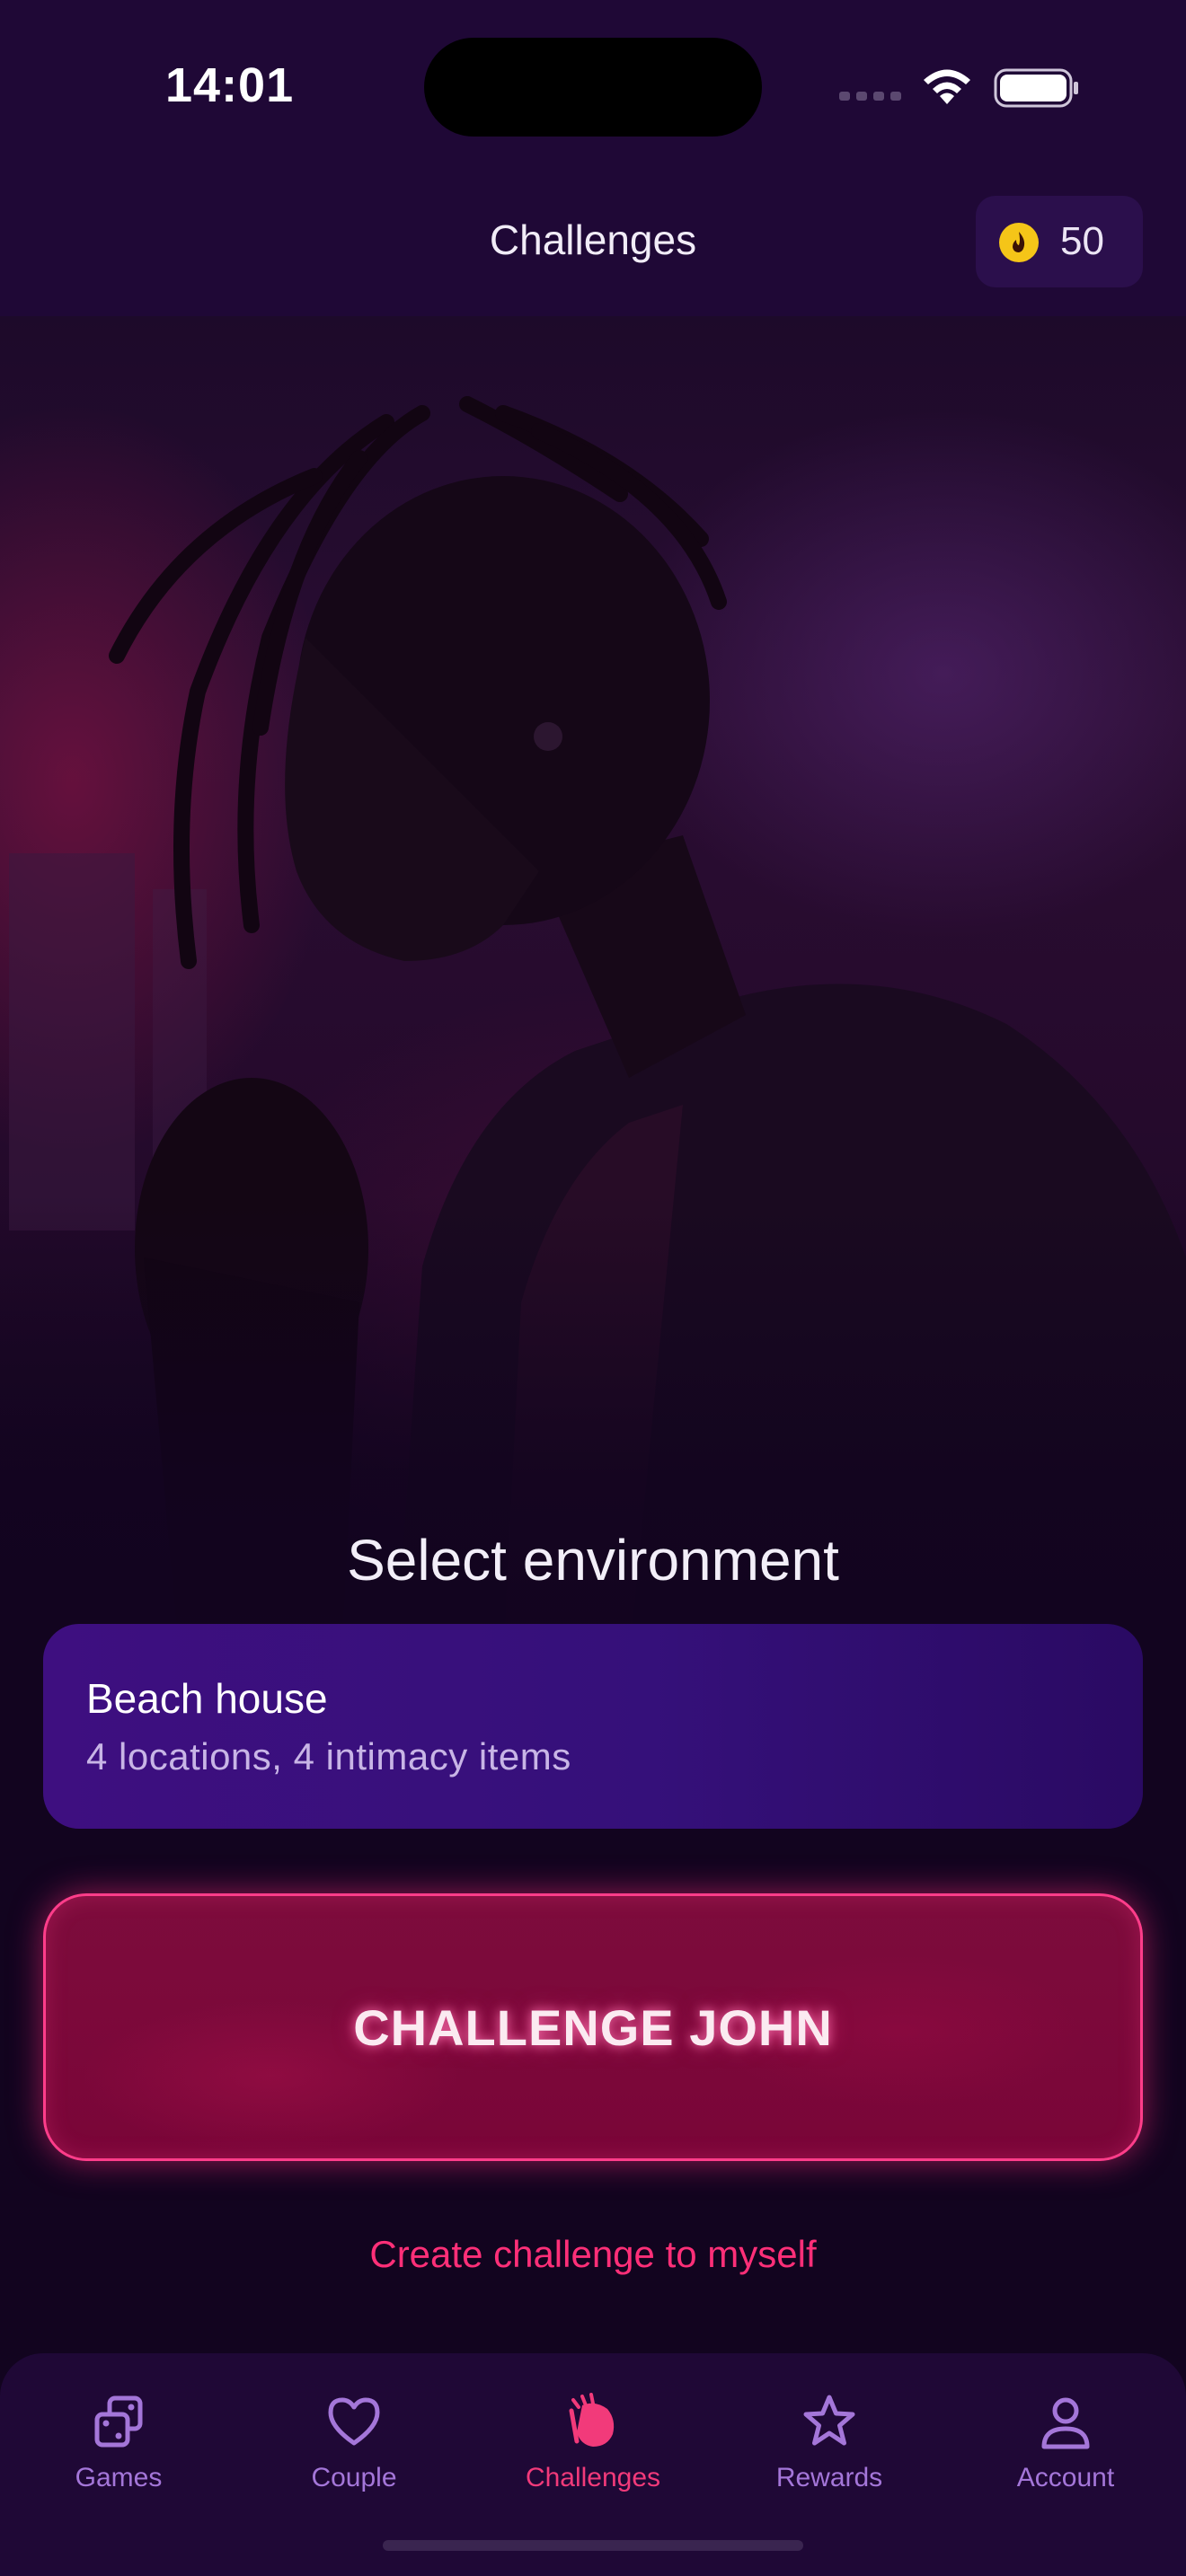  I want to click on wifi-icon, so click(947, 86).